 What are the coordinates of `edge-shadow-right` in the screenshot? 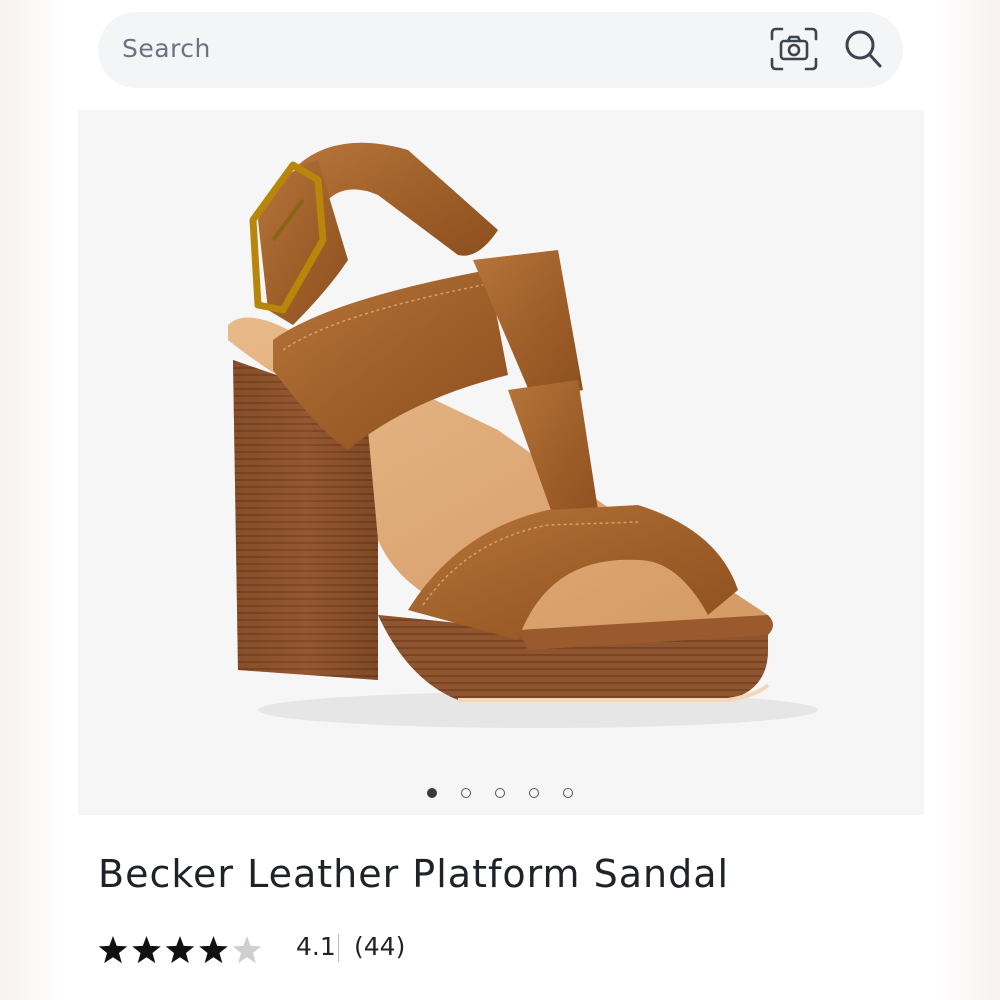 It's located at (970, 500).